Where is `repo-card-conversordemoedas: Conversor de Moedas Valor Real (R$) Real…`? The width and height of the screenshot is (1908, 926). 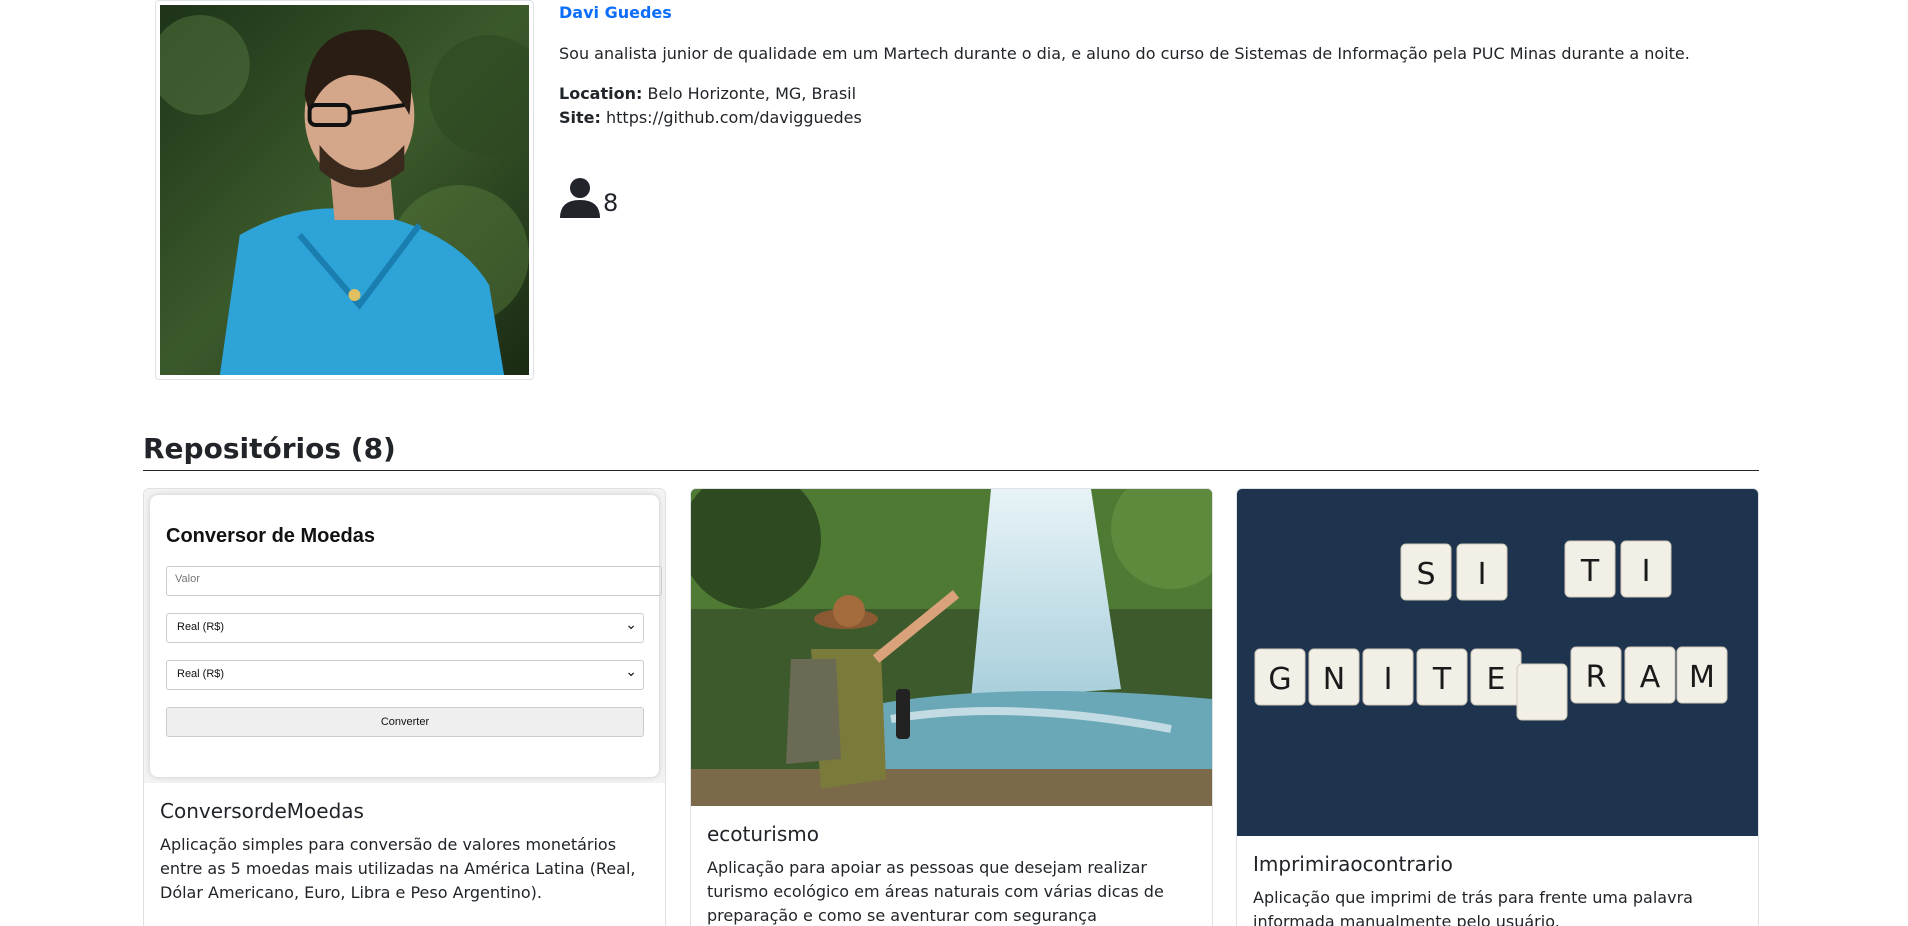 repo-card-conversordemoedas: Conversor de Moedas Valor Real (R$) Real… is located at coordinates (404, 707).